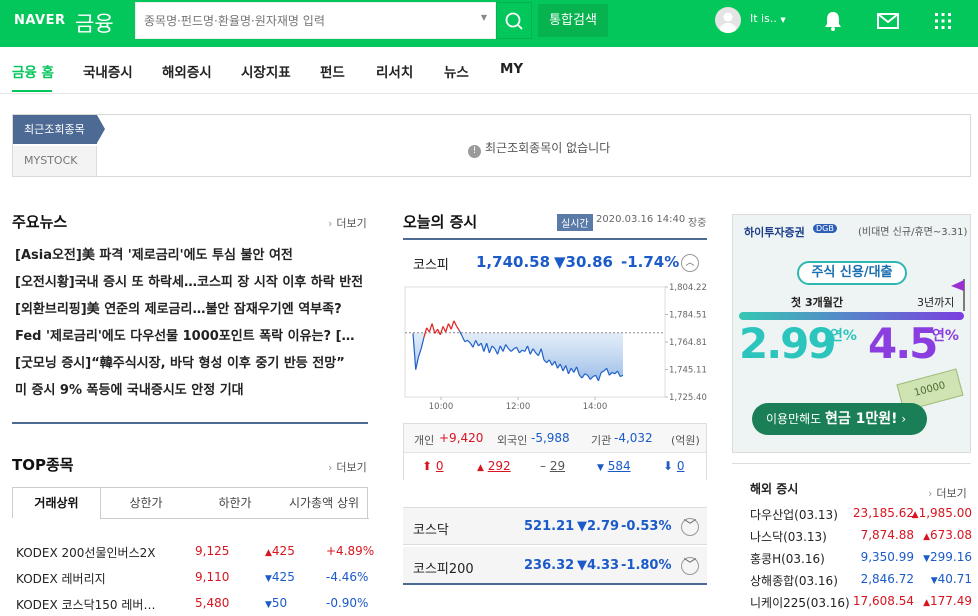  Describe the element at coordinates (518, 356) in the screenshot. I see `chart-area-down` at that location.